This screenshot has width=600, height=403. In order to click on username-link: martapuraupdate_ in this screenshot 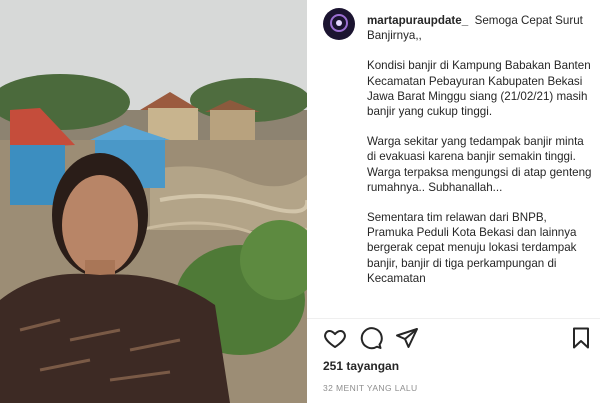, I will do `click(417, 20)`.